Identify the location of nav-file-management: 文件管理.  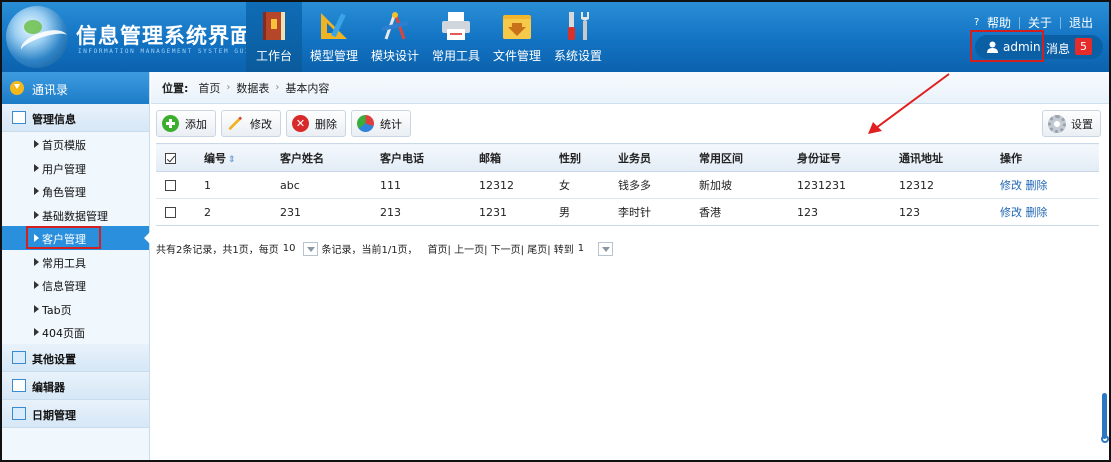
(517, 37).